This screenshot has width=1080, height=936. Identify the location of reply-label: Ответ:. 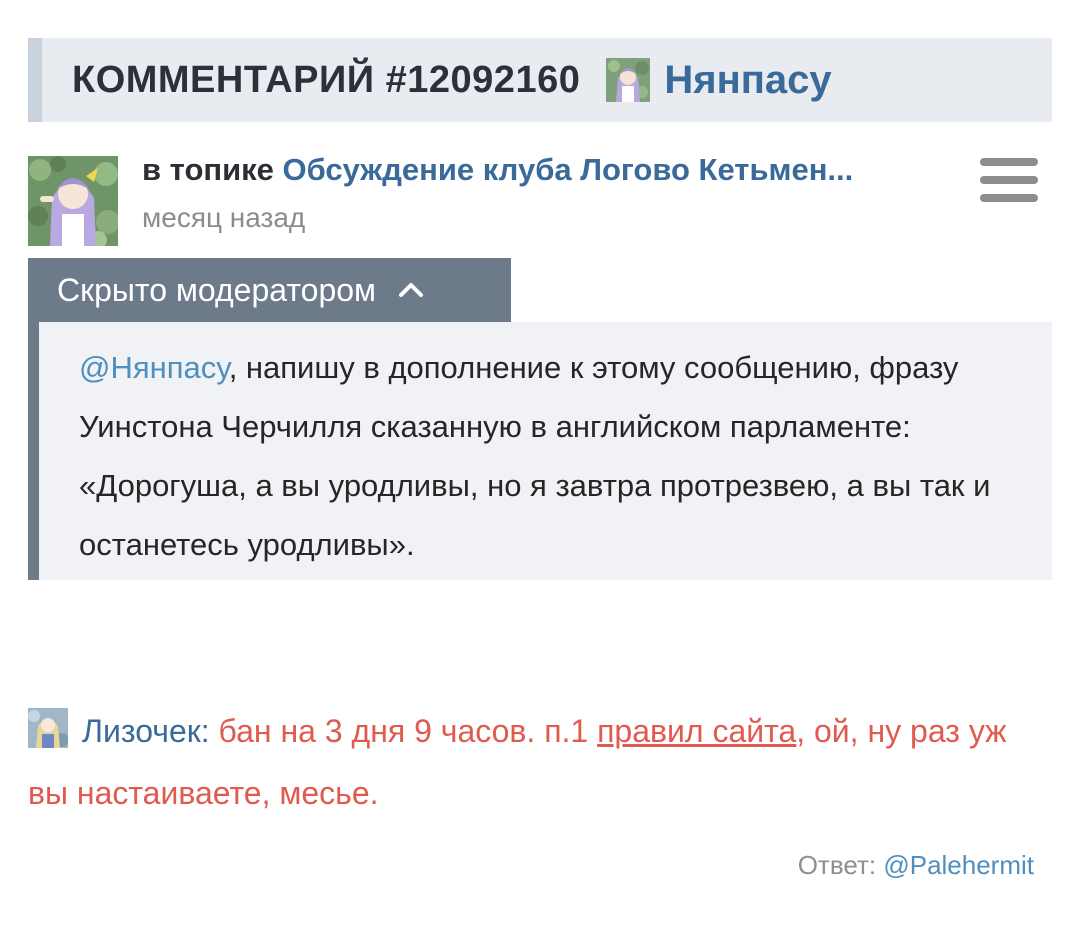
(837, 865).